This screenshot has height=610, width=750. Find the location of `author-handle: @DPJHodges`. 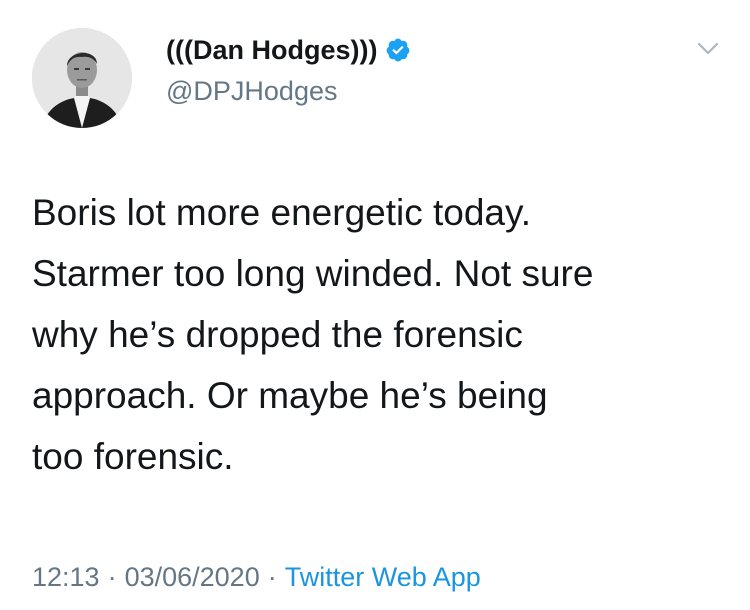

author-handle: @DPJHodges is located at coordinates (251, 91).